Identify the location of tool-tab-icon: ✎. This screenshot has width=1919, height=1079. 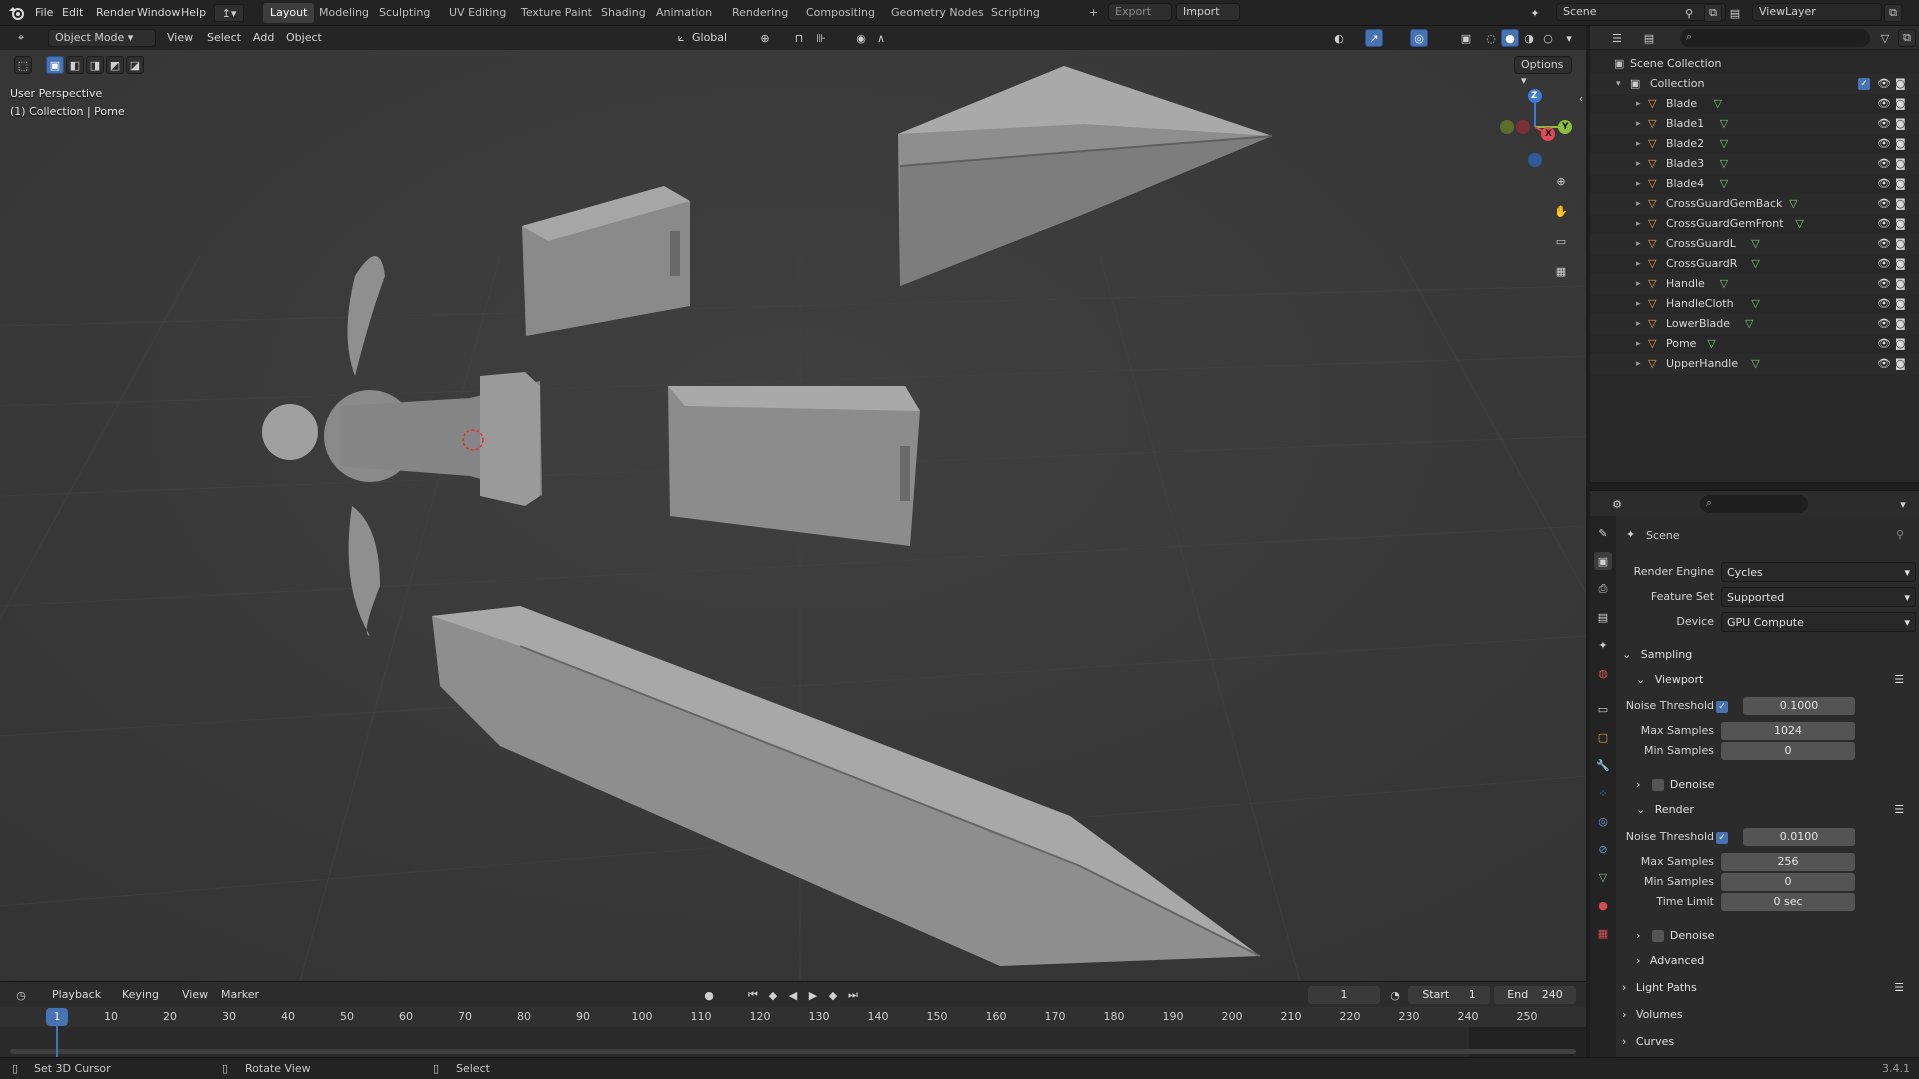
(1603, 533).